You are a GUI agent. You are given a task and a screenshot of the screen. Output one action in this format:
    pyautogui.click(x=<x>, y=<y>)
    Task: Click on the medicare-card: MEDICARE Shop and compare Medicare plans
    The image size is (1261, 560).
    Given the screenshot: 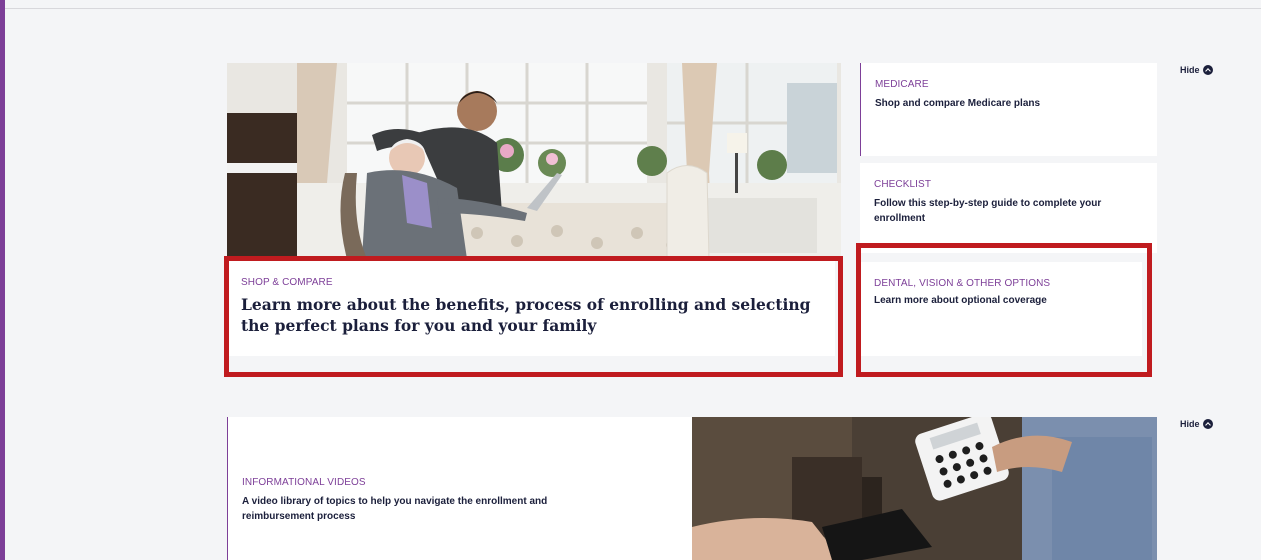 What is the action you would take?
    pyautogui.click(x=1008, y=109)
    